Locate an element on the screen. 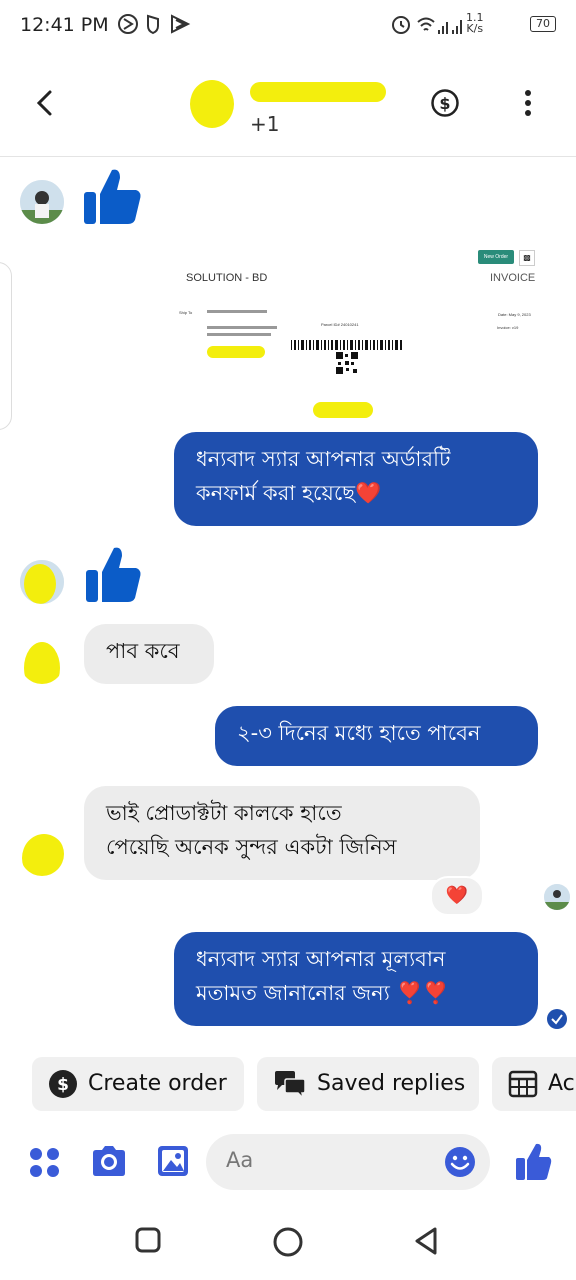 The width and height of the screenshot is (576, 1280). message-text-line: মতামত জানানোর জন্য ❣️❣️ is located at coordinates (322, 993).